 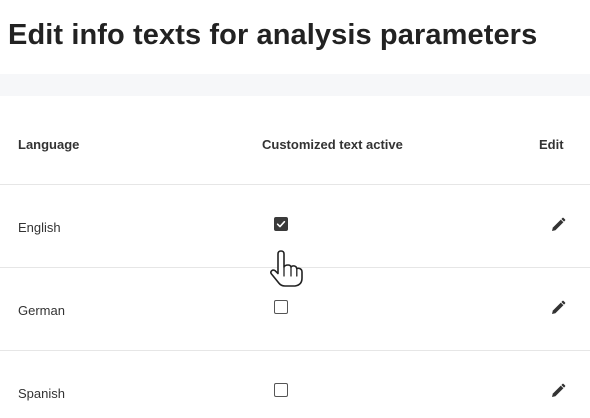 What do you see at coordinates (39, 227) in the screenshot?
I see `language-cell: English` at bounding box center [39, 227].